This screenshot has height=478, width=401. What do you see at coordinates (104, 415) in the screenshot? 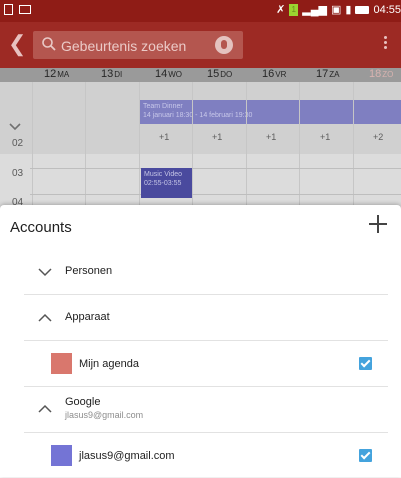
I see `account-email: jlasus9@gmail.com` at bounding box center [104, 415].